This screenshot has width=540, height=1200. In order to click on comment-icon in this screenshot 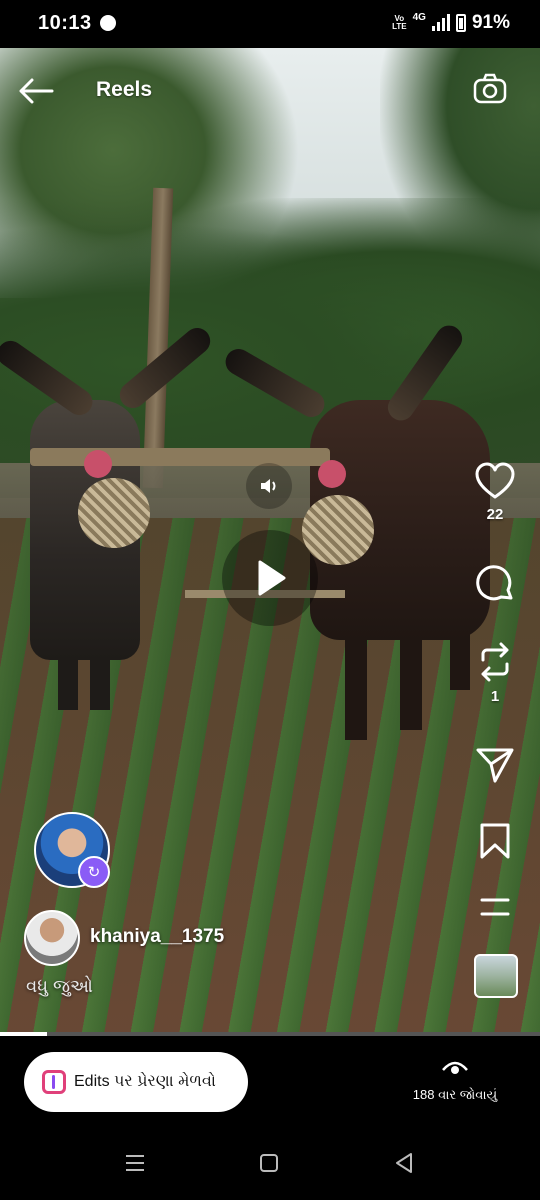, I will do `click(494, 583)`.